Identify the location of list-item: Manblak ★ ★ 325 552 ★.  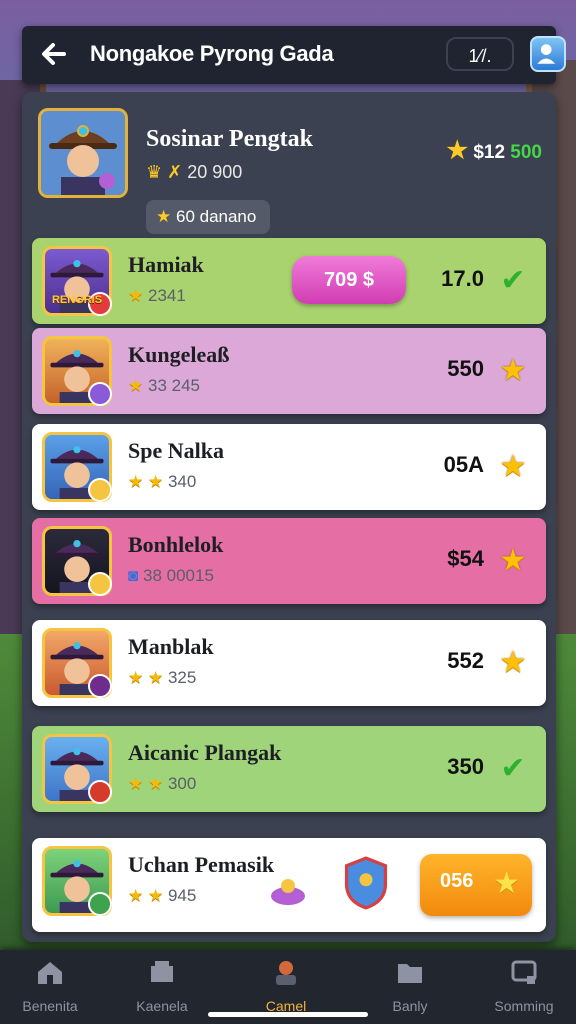
(289, 663).